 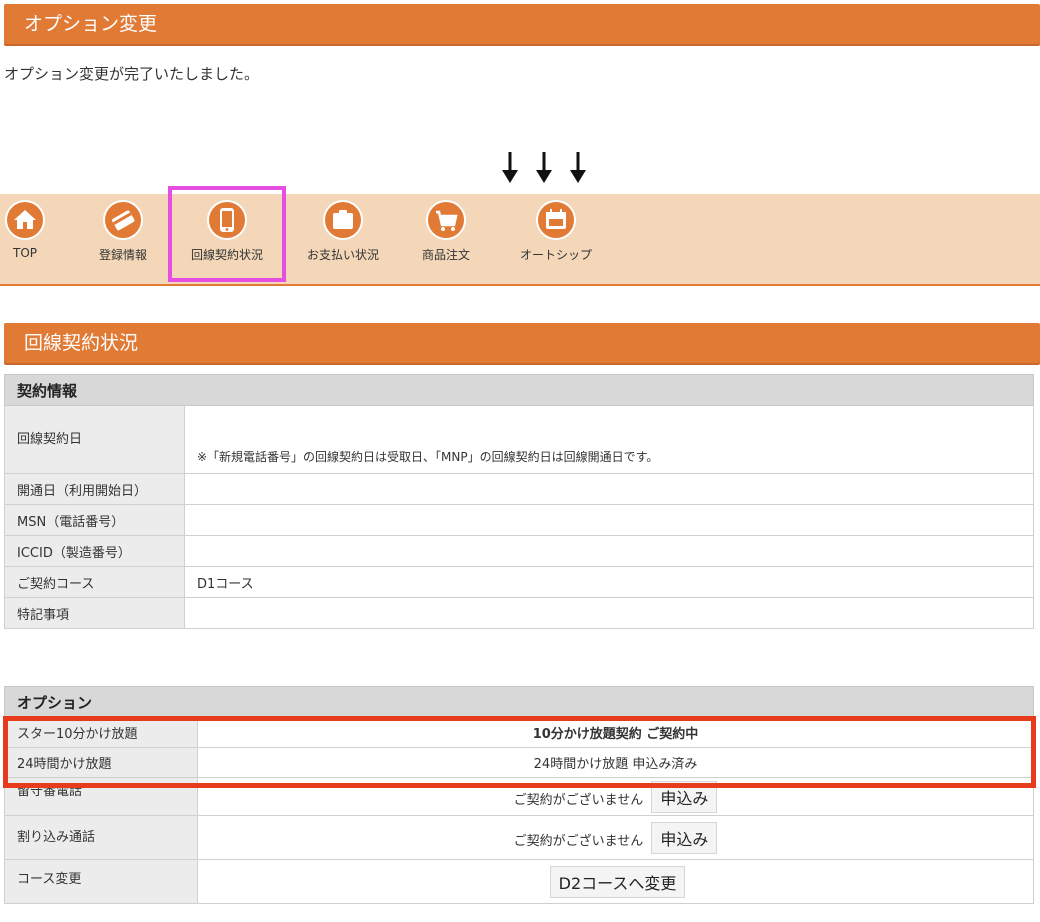 I want to click on table-row: 開通日（利用開始日）, so click(x=519, y=489).